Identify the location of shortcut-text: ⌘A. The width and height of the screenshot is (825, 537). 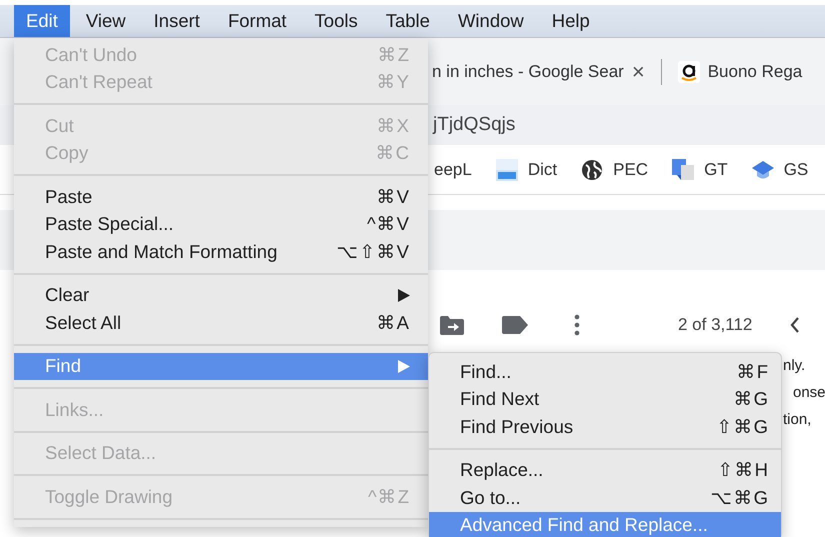
(393, 322).